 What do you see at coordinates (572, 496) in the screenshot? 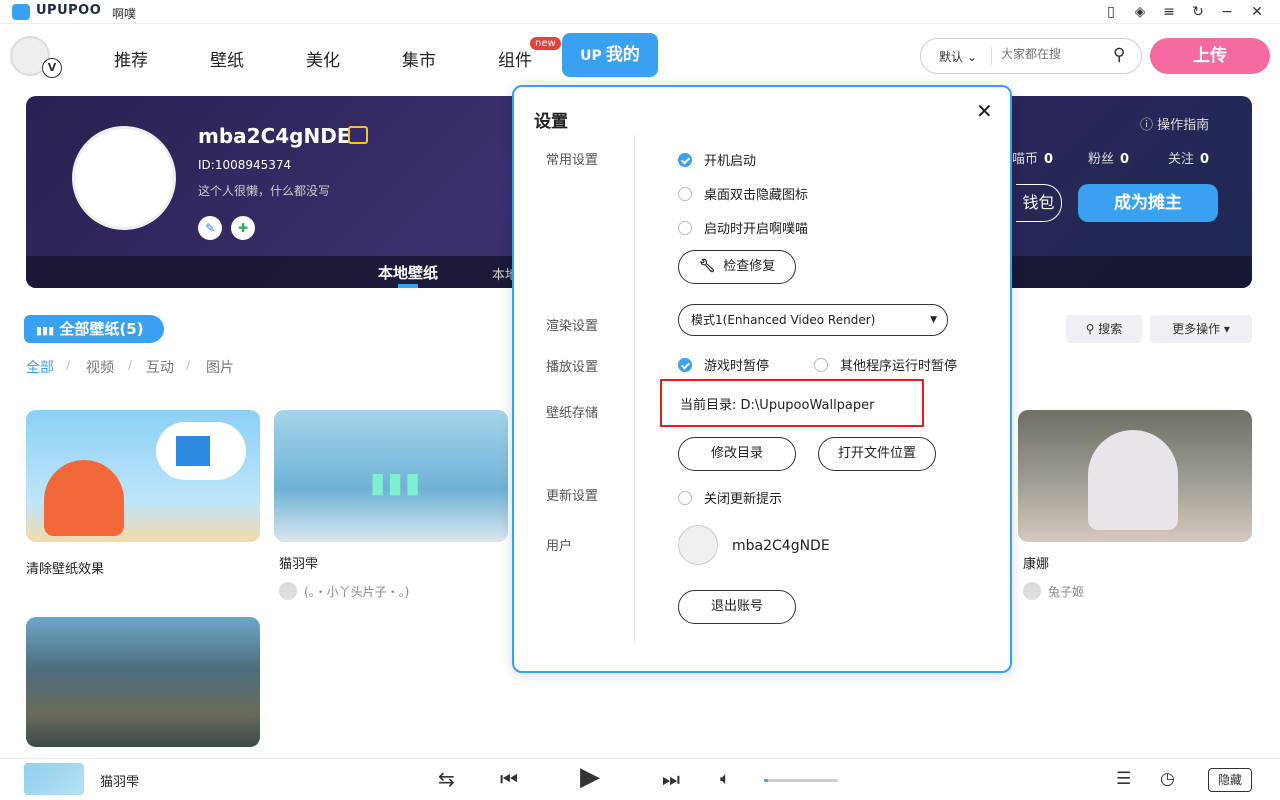
I see `section-update: 更新设置` at bounding box center [572, 496].